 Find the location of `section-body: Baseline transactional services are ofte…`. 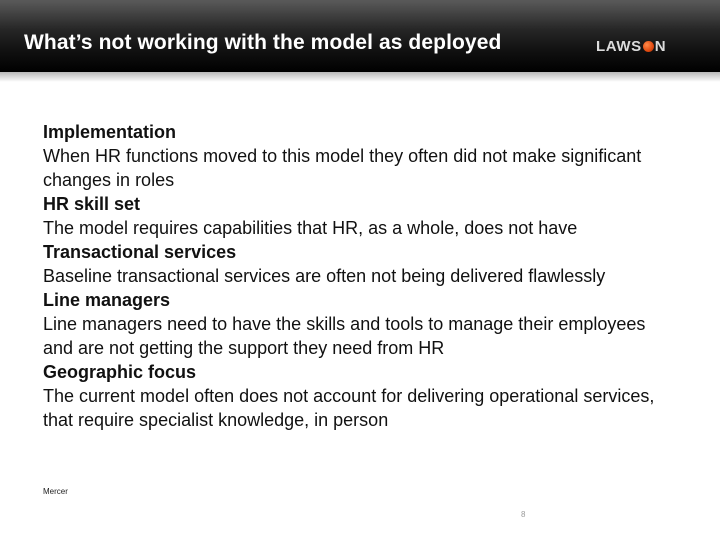

section-body: Baseline transactional services are ofte… is located at coordinates (324, 276).